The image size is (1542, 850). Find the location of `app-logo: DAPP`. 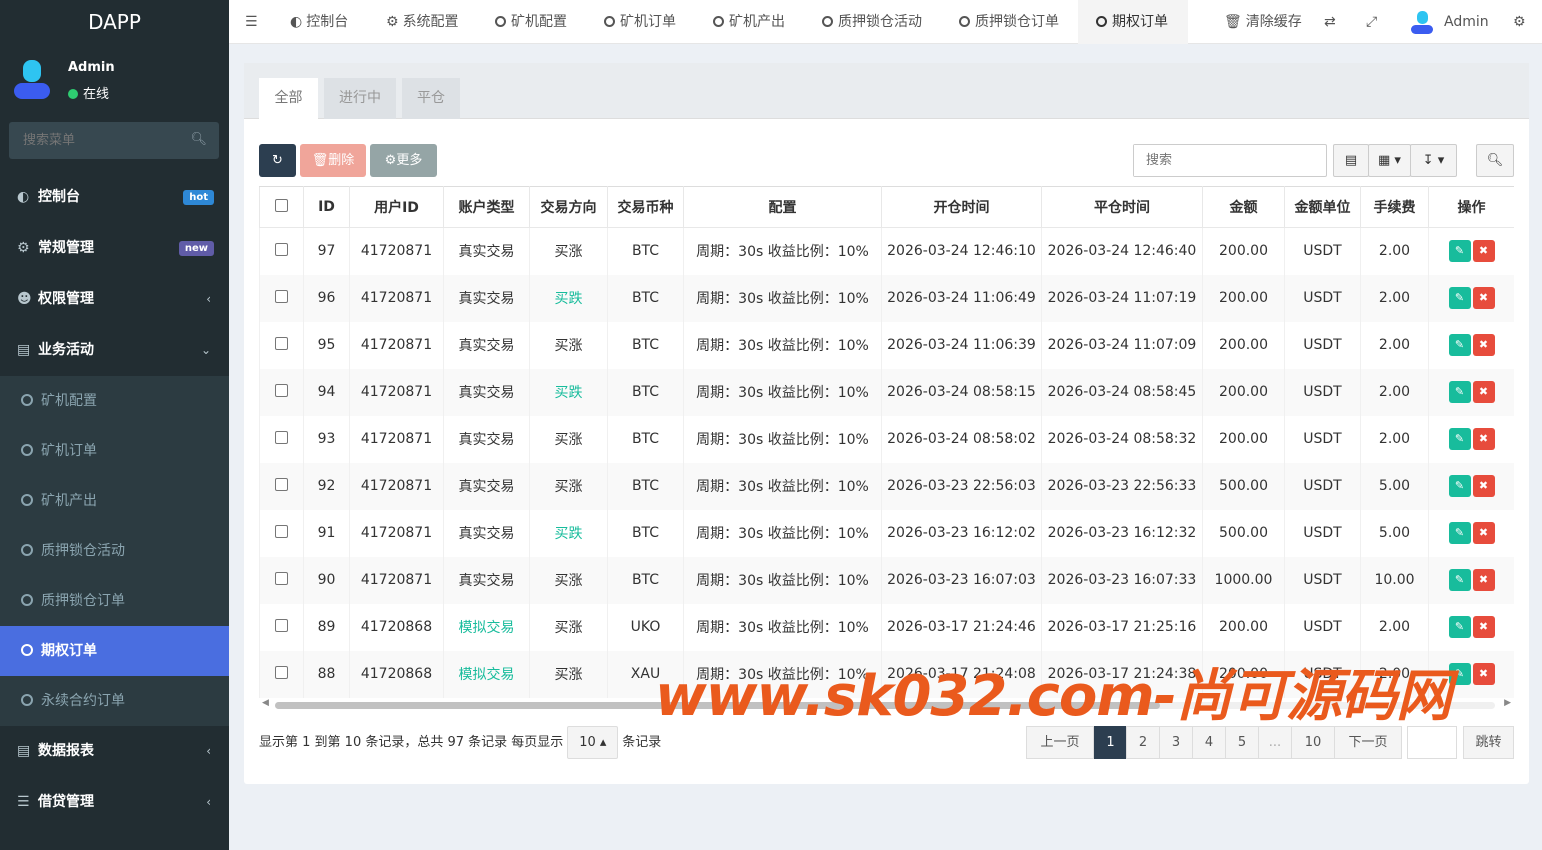

app-logo: DAPP is located at coordinates (114, 22).